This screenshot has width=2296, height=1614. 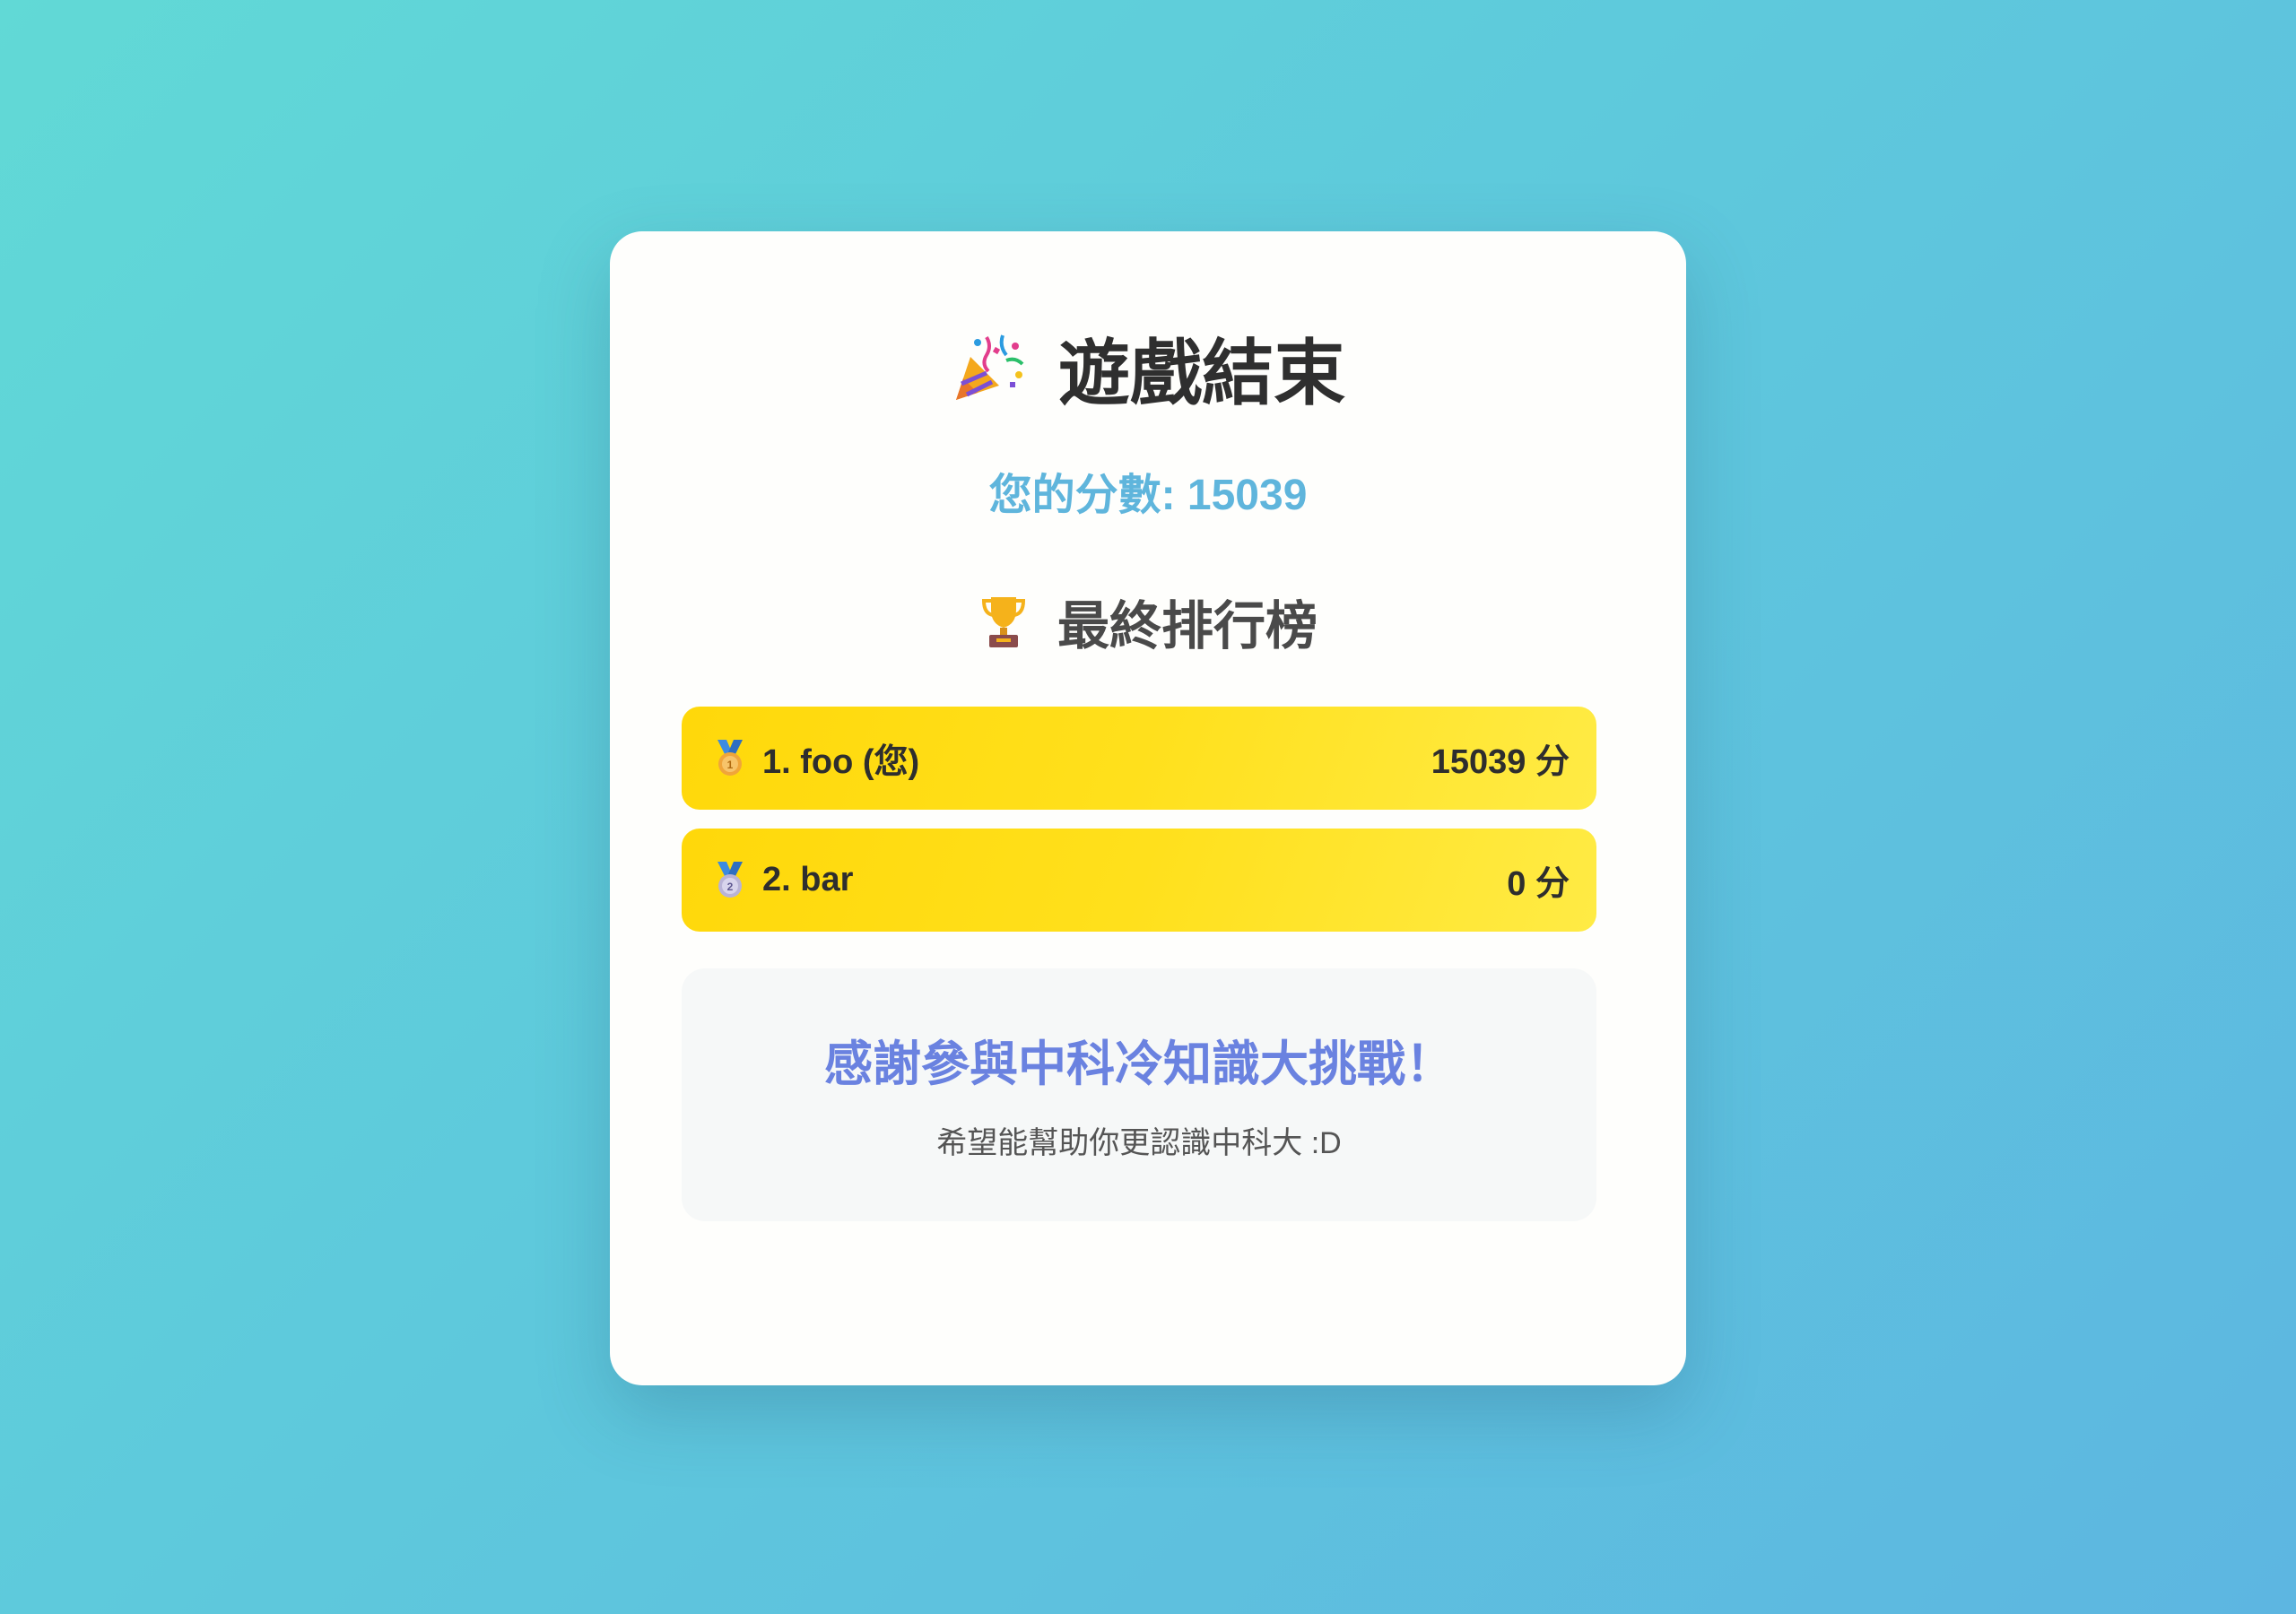 What do you see at coordinates (730, 887) in the screenshot?
I see `svg-text: 2` at bounding box center [730, 887].